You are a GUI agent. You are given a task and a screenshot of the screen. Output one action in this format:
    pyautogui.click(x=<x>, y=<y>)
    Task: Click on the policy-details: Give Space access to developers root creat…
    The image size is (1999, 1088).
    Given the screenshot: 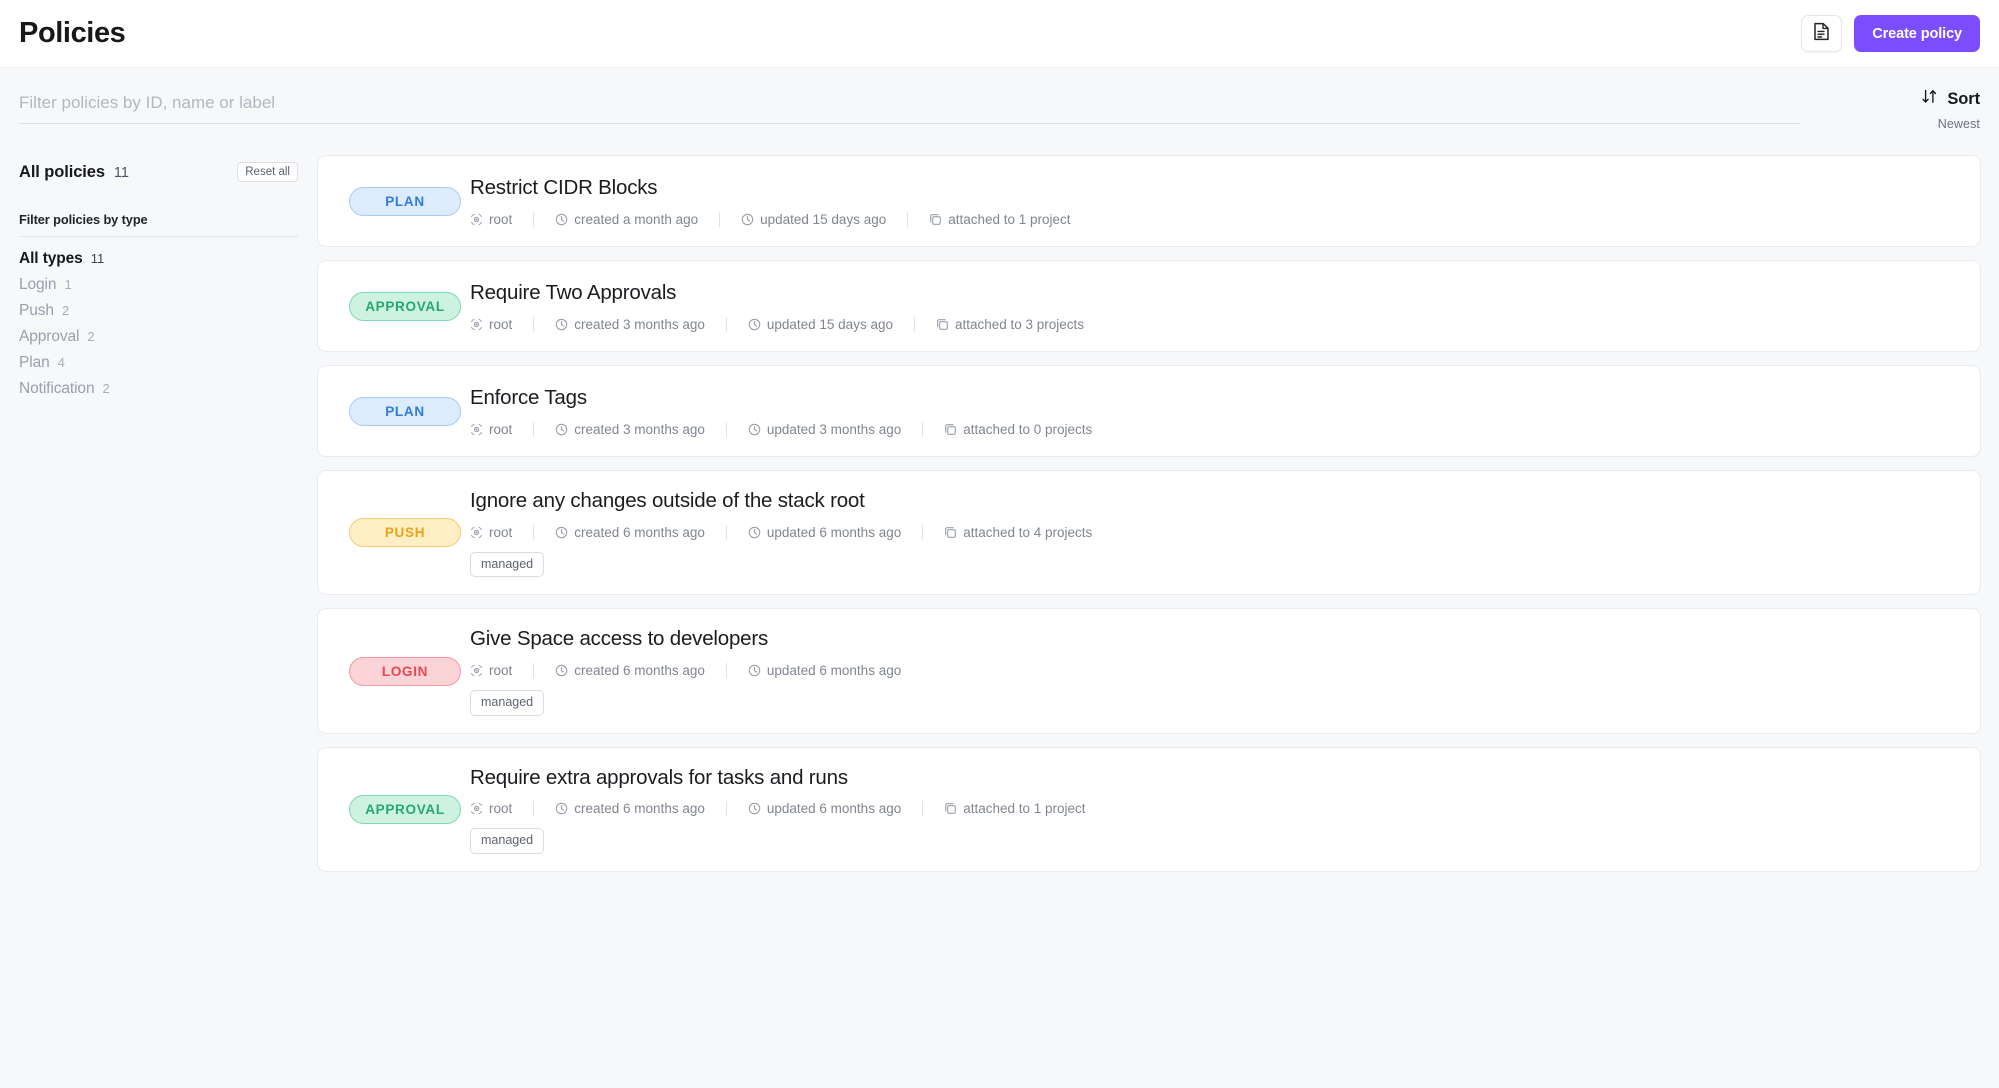 What is the action you would take?
    pyautogui.click(x=1214, y=671)
    